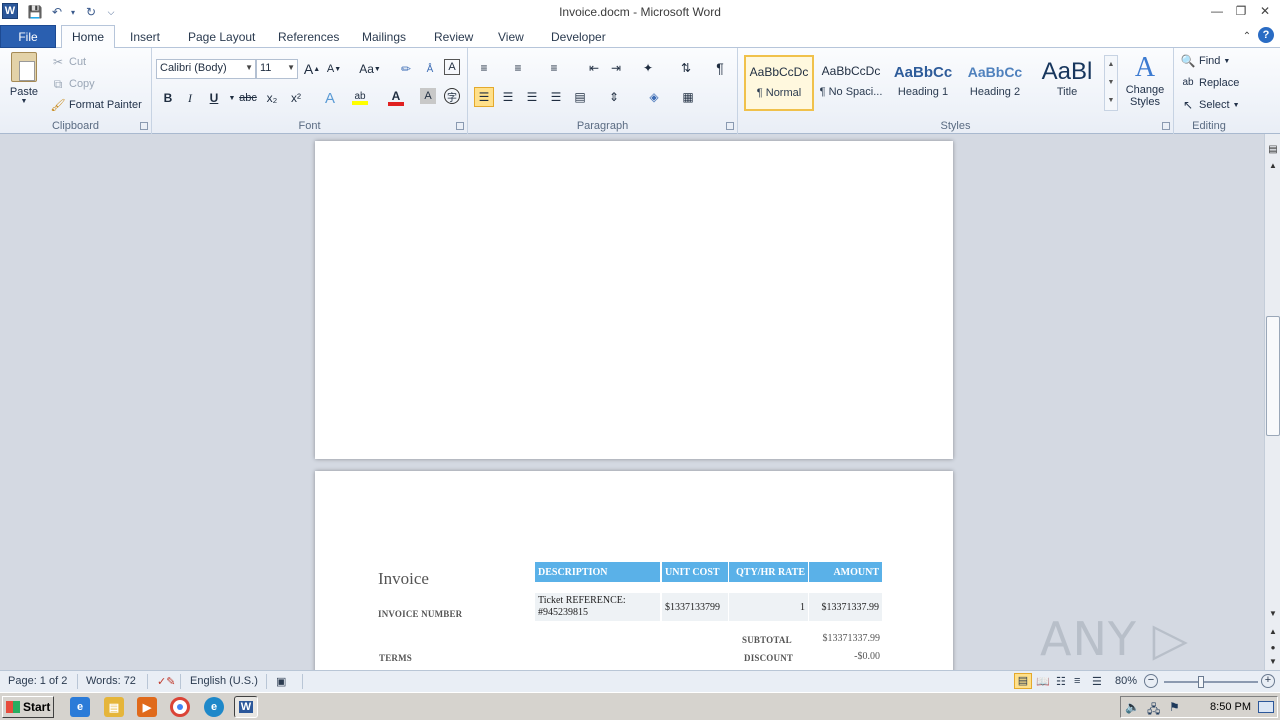  Describe the element at coordinates (145, 36) in the screenshot. I see `tab-insert: Insert` at that location.